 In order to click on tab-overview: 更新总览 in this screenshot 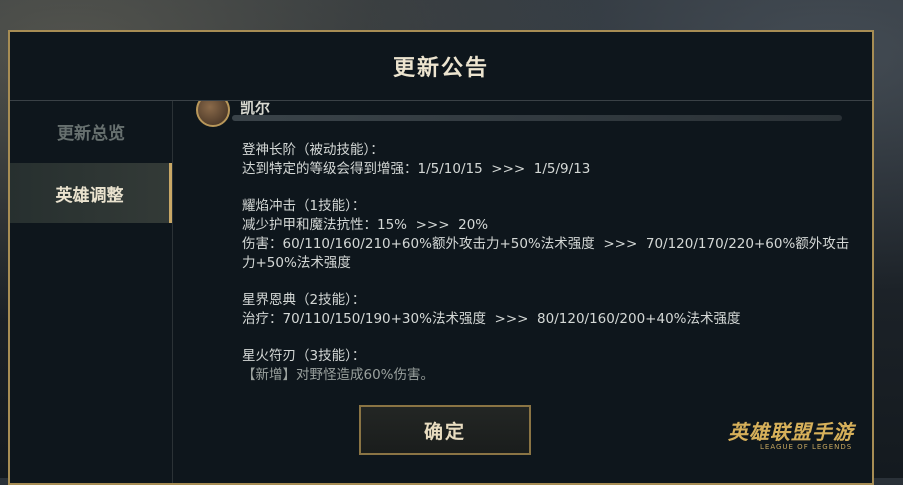, I will do `click(91, 131)`.